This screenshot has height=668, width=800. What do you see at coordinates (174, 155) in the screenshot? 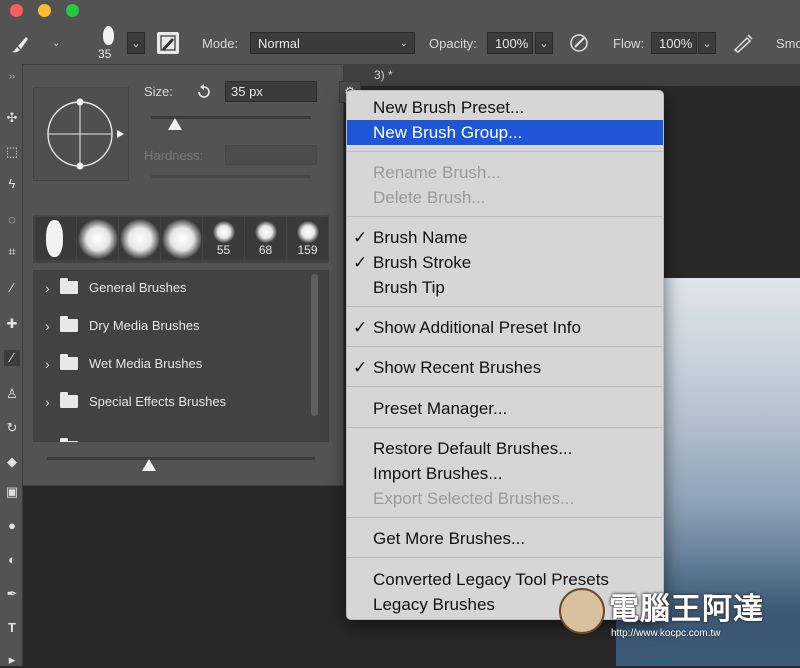
I see `hardness-label: Hardness:` at bounding box center [174, 155].